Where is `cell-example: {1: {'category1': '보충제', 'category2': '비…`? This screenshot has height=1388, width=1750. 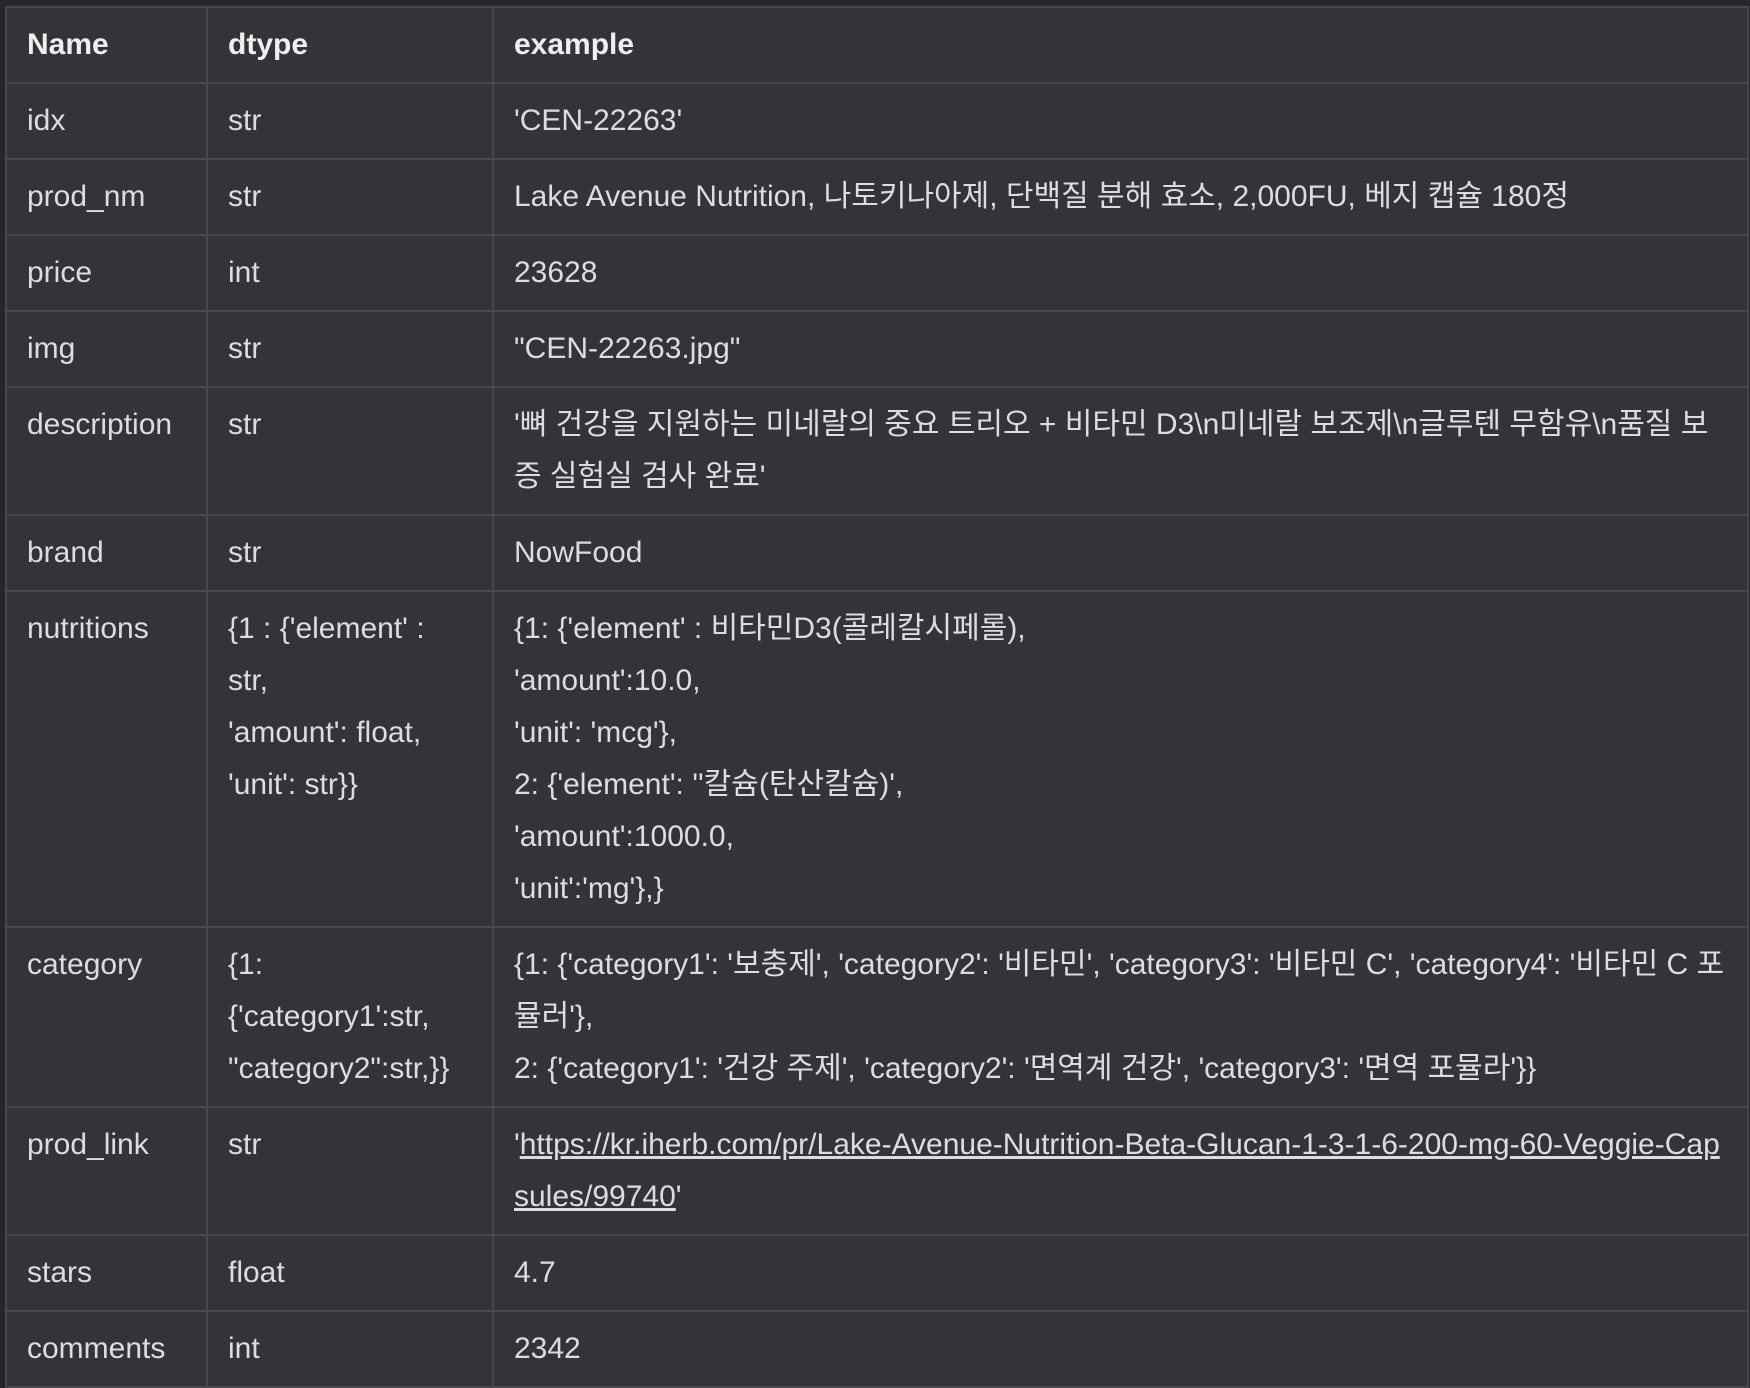 cell-example: {1: {'category1': '보충제', 'category2': '비… is located at coordinates (1120, 1017).